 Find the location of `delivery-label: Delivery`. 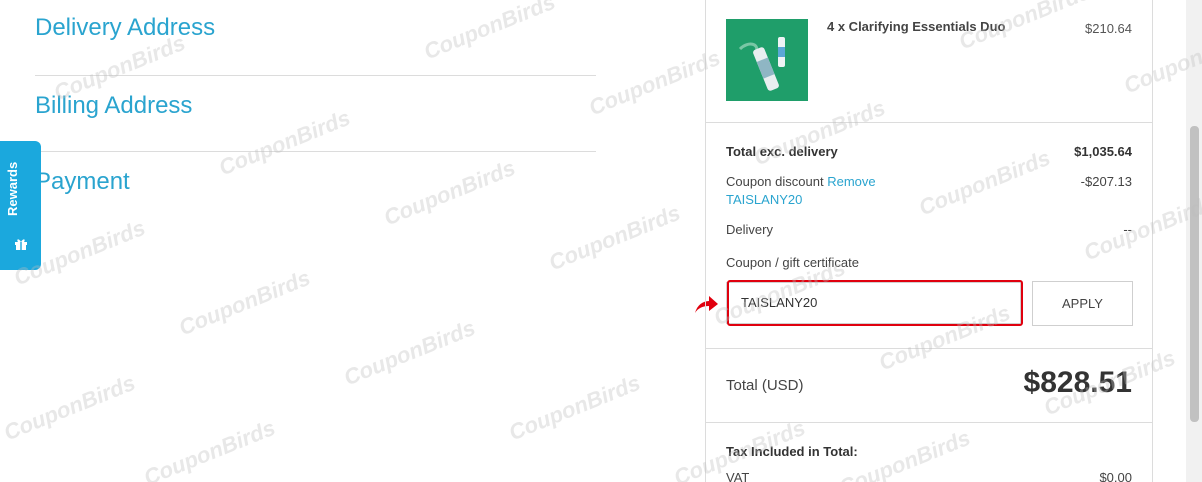

delivery-label: Delivery is located at coordinates (749, 229).